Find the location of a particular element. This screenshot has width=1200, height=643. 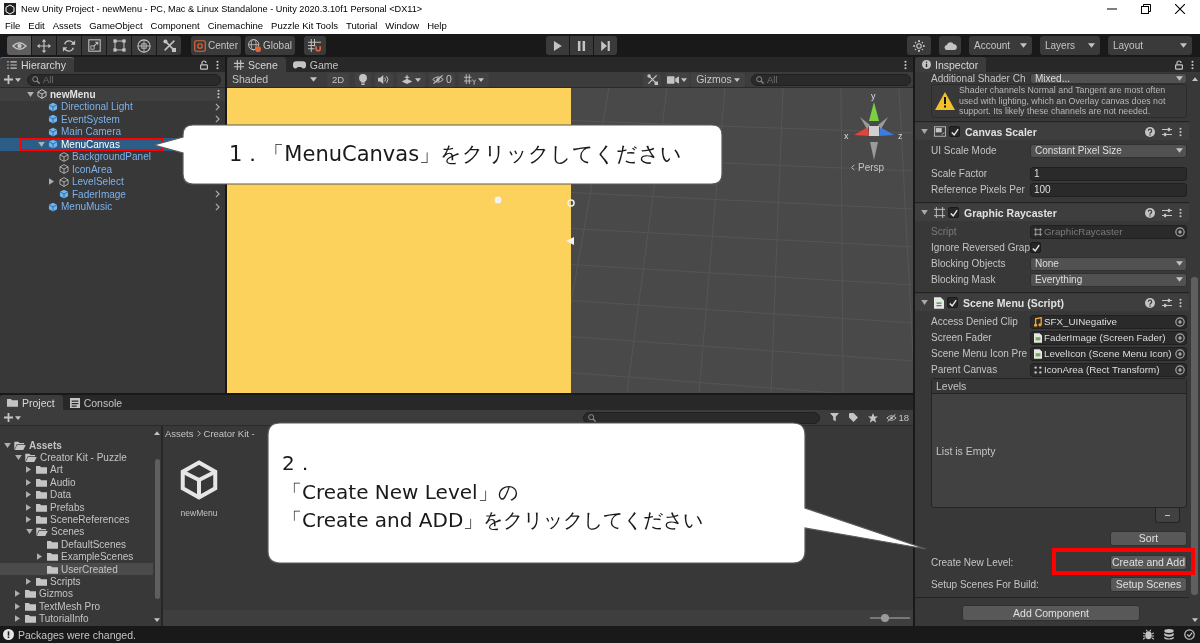

dropdown: None is located at coordinates (1108, 263).